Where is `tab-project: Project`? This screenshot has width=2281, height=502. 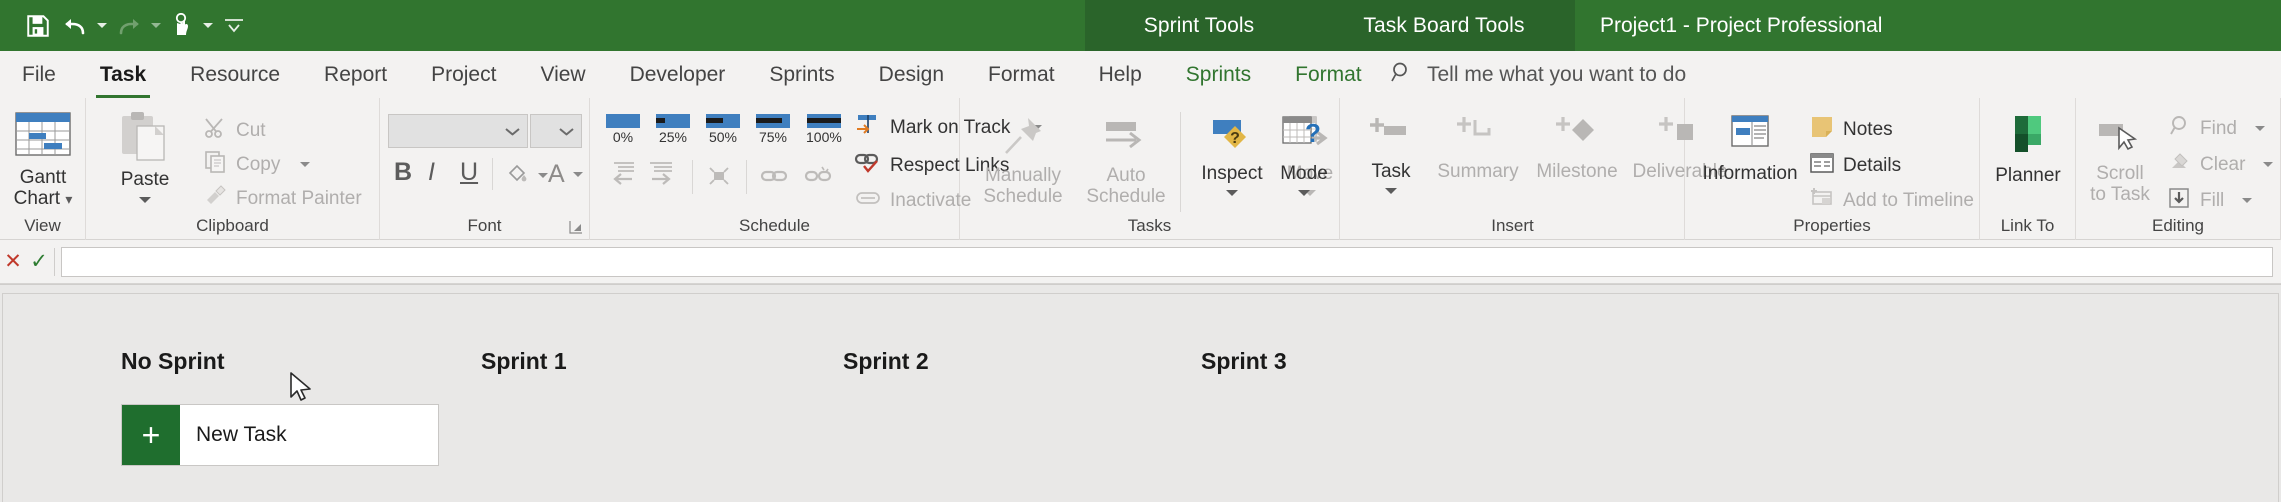
tab-project: Project is located at coordinates (463, 74).